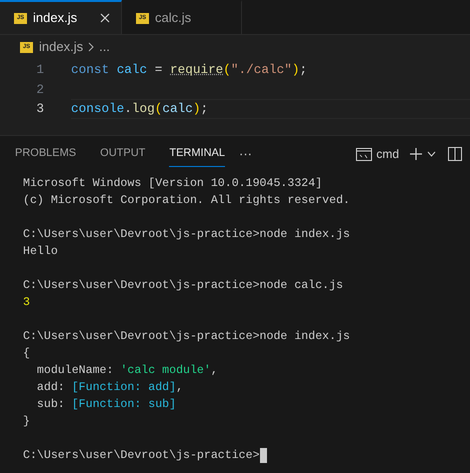 This screenshot has width=470, height=473. I want to click on tab-label: calc.js, so click(173, 18).